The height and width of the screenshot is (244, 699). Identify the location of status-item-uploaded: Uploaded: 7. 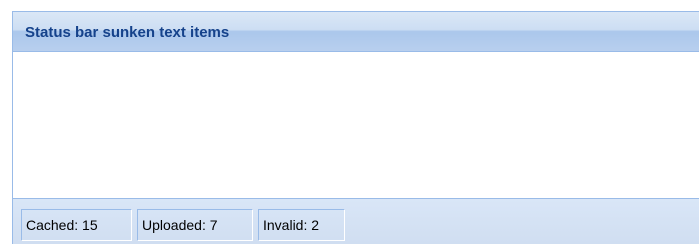
(195, 225).